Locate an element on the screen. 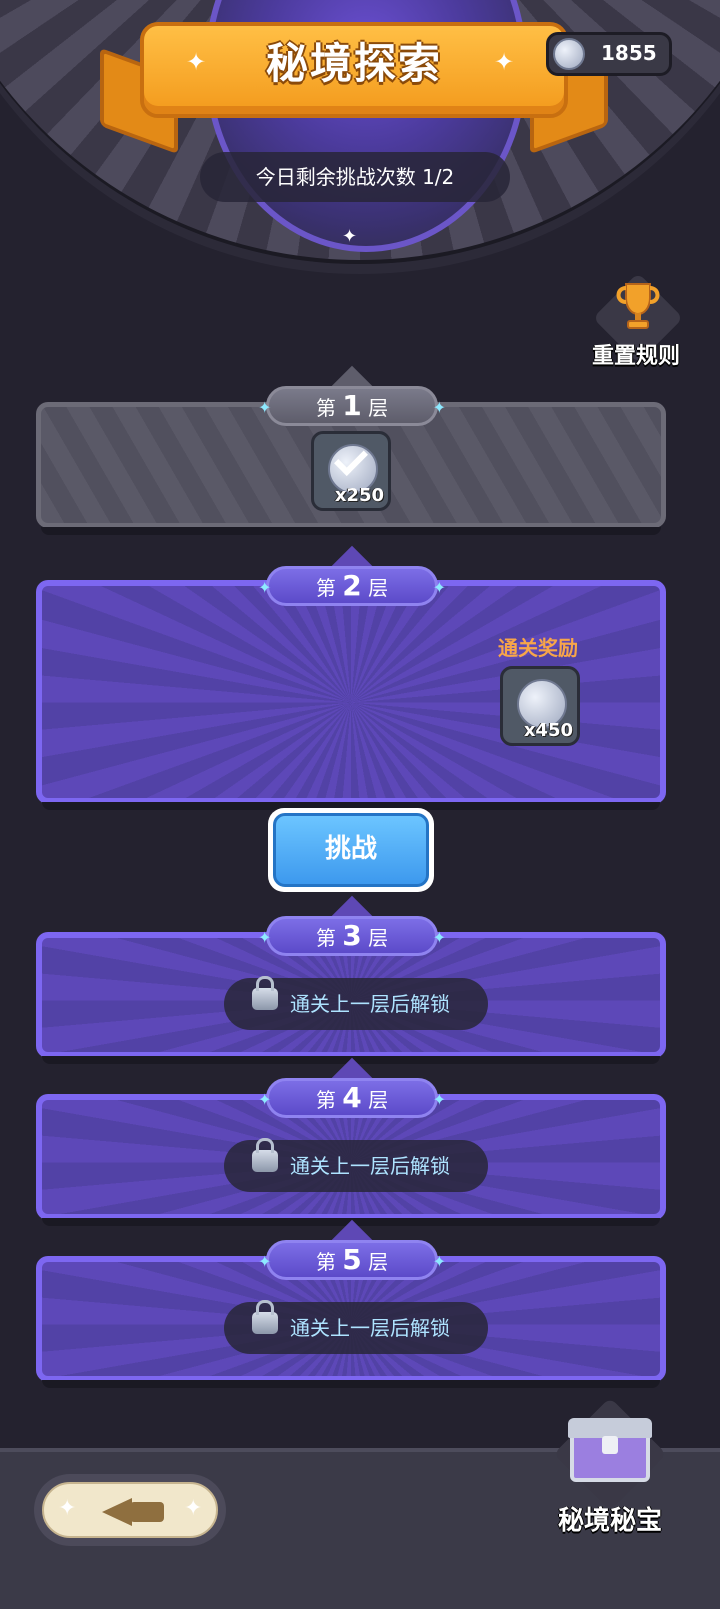 The height and width of the screenshot is (1609, 720). floor-2-reward: x450 is located at coordinates (540, 706).